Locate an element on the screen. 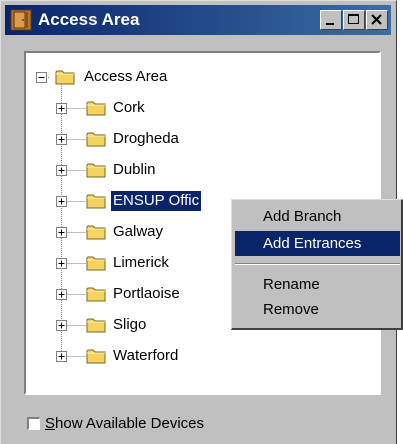  tree-node-label: Limerick is located at coordinates (141, 262).